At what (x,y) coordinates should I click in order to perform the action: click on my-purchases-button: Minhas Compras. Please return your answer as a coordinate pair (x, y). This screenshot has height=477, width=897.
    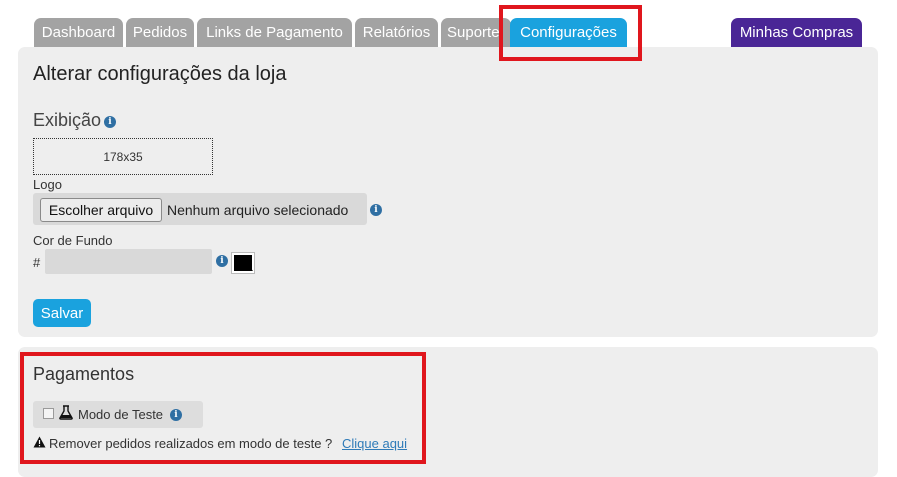
    Looking at the image, I should click on (796, 32).